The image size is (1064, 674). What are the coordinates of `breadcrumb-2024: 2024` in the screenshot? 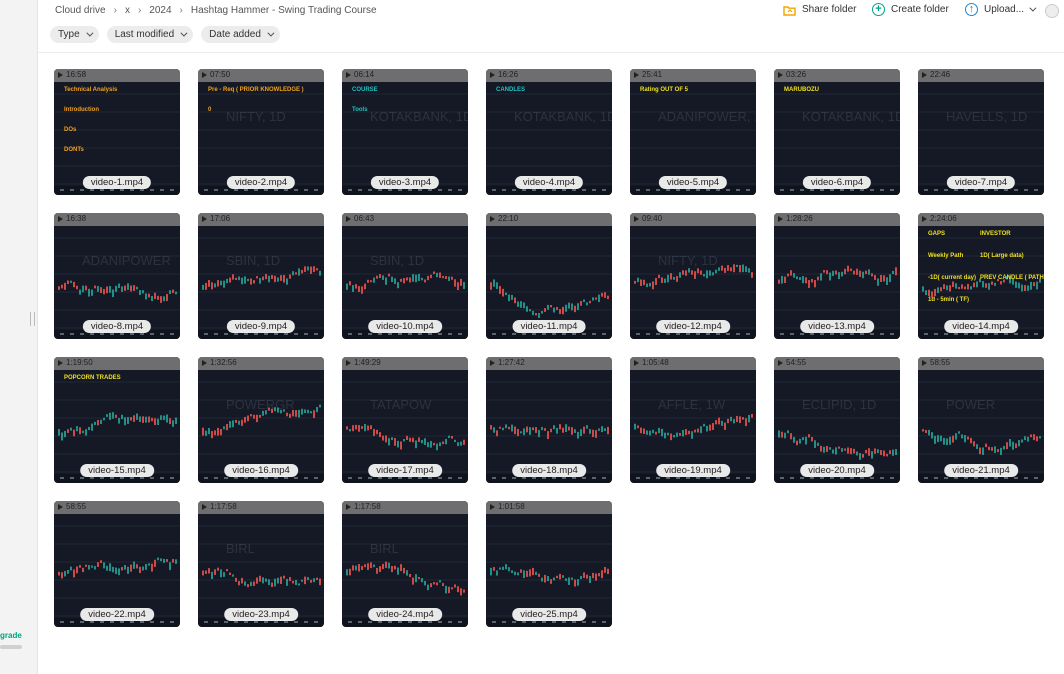 It's located at (160, 10).